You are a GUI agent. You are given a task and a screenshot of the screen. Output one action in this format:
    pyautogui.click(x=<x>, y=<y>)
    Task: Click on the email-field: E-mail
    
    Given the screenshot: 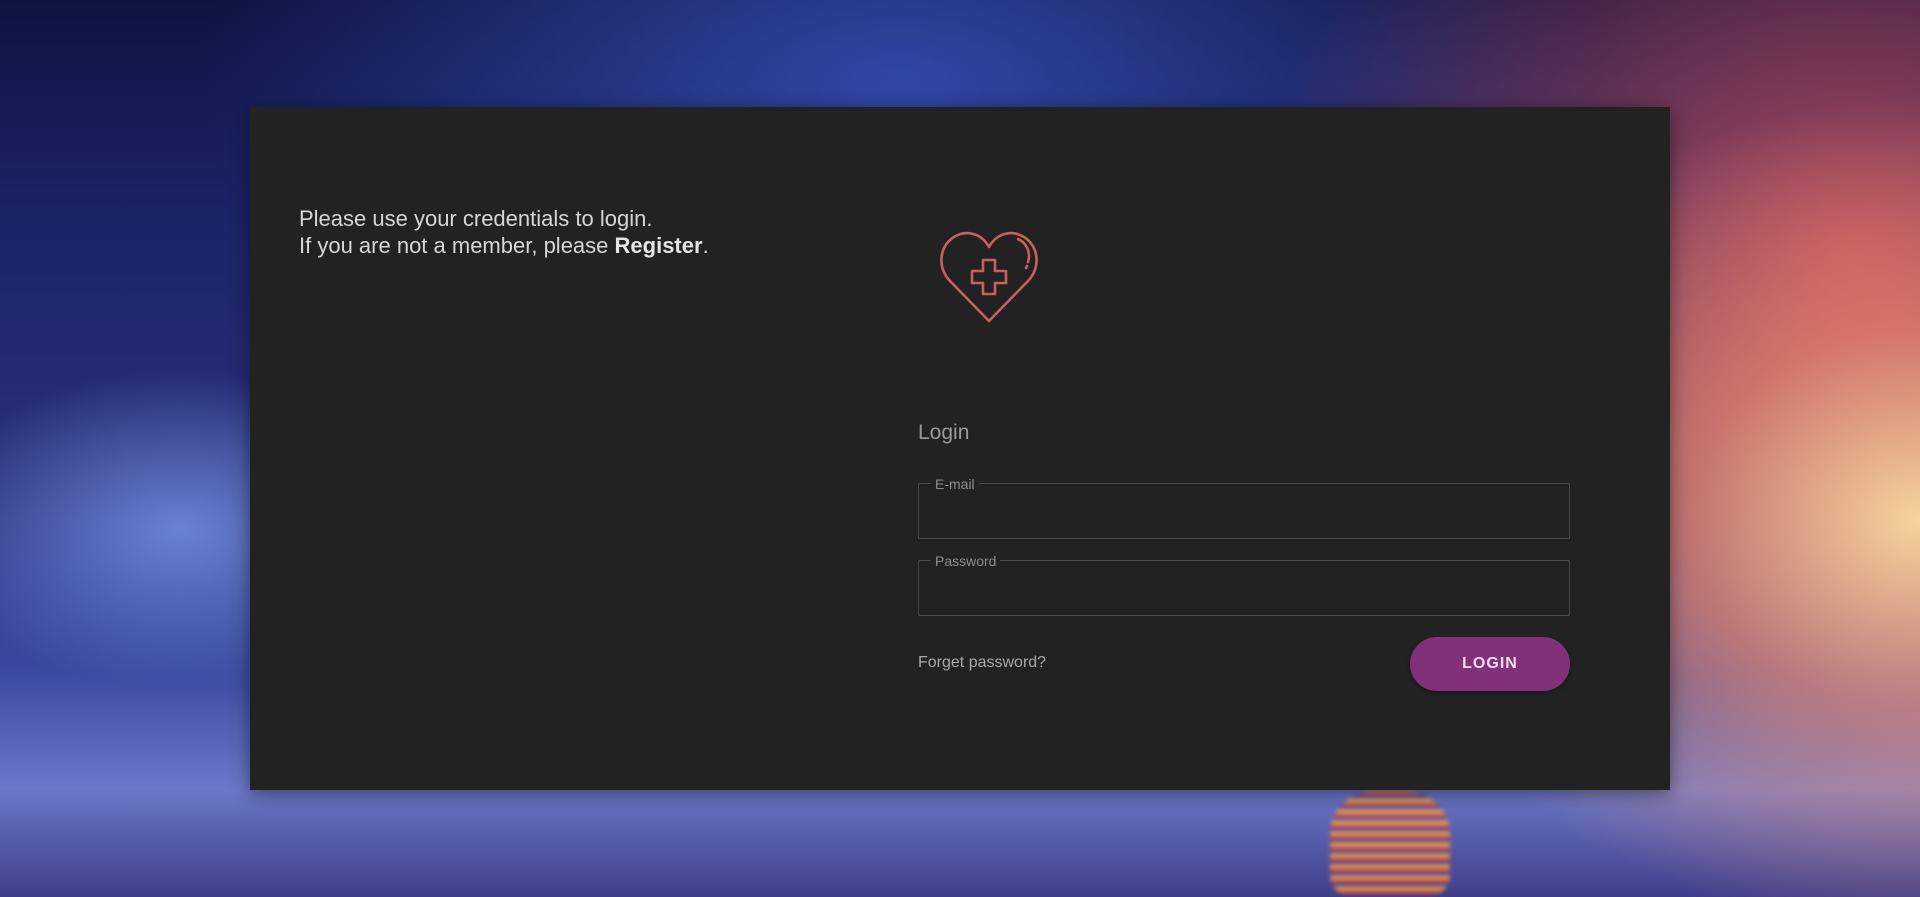 What is the action you would take?
    pyautogui.click(x=1244, y=507)
    